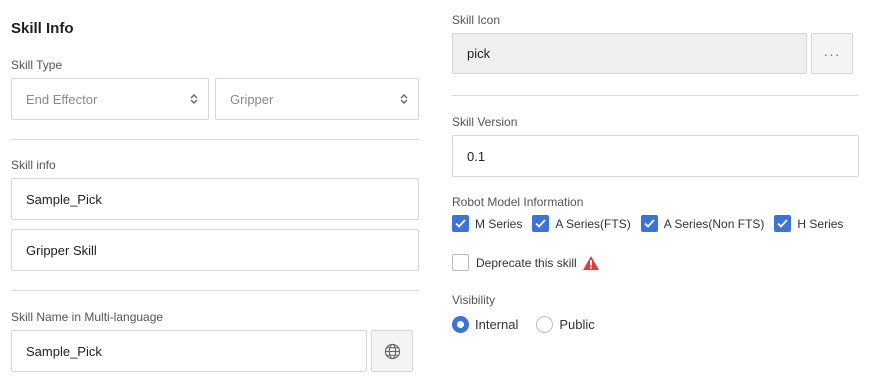 The image size is (878, 379). What do you see at coordinates (474, 300) in the screenshot?
I see `visibility-label: Visibility` at bounding box center [474, 300].